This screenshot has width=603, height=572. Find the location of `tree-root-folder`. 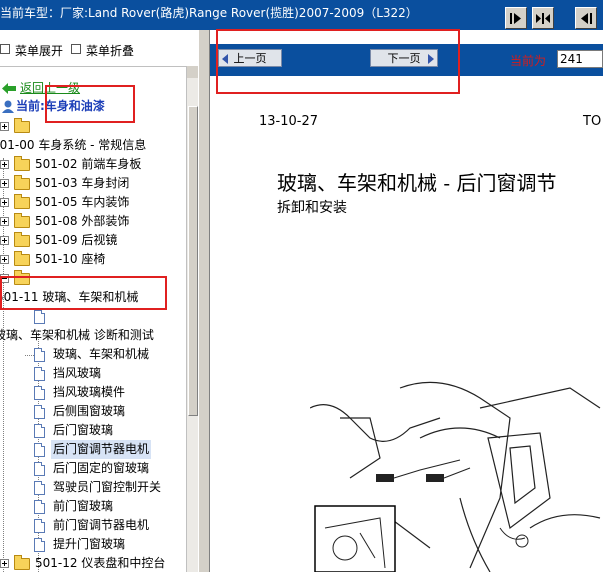

tree-root-folder is located at coordinates (20, 126).